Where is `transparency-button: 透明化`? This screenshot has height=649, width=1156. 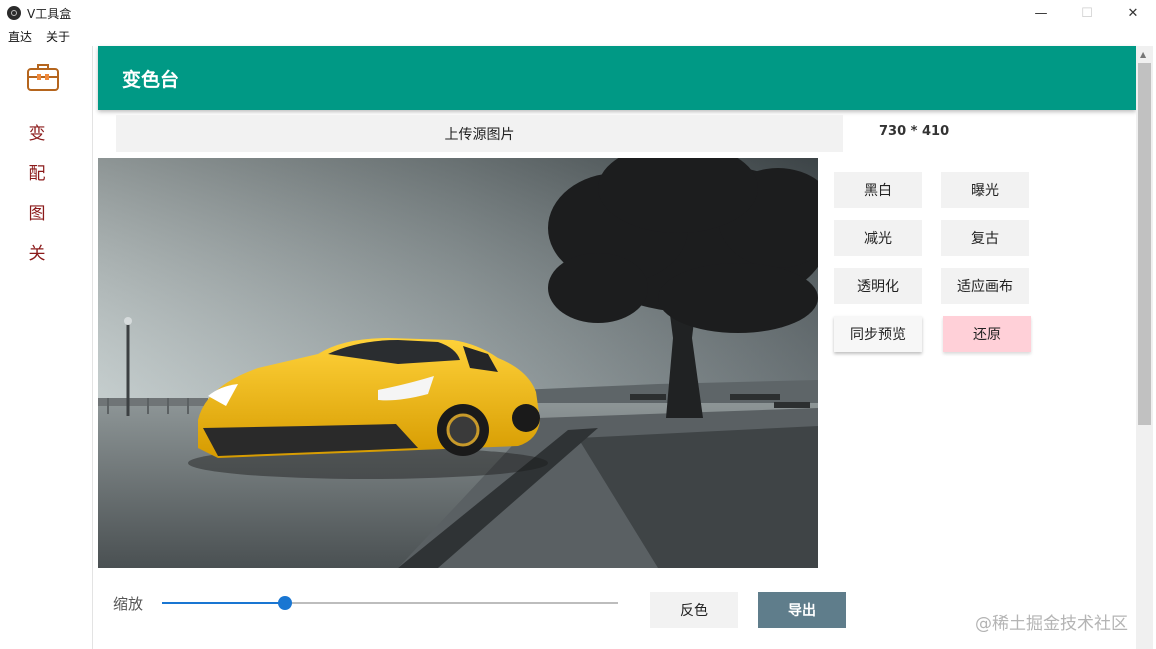
transparency-button: 透明化 is located at coordinates (878, 286).